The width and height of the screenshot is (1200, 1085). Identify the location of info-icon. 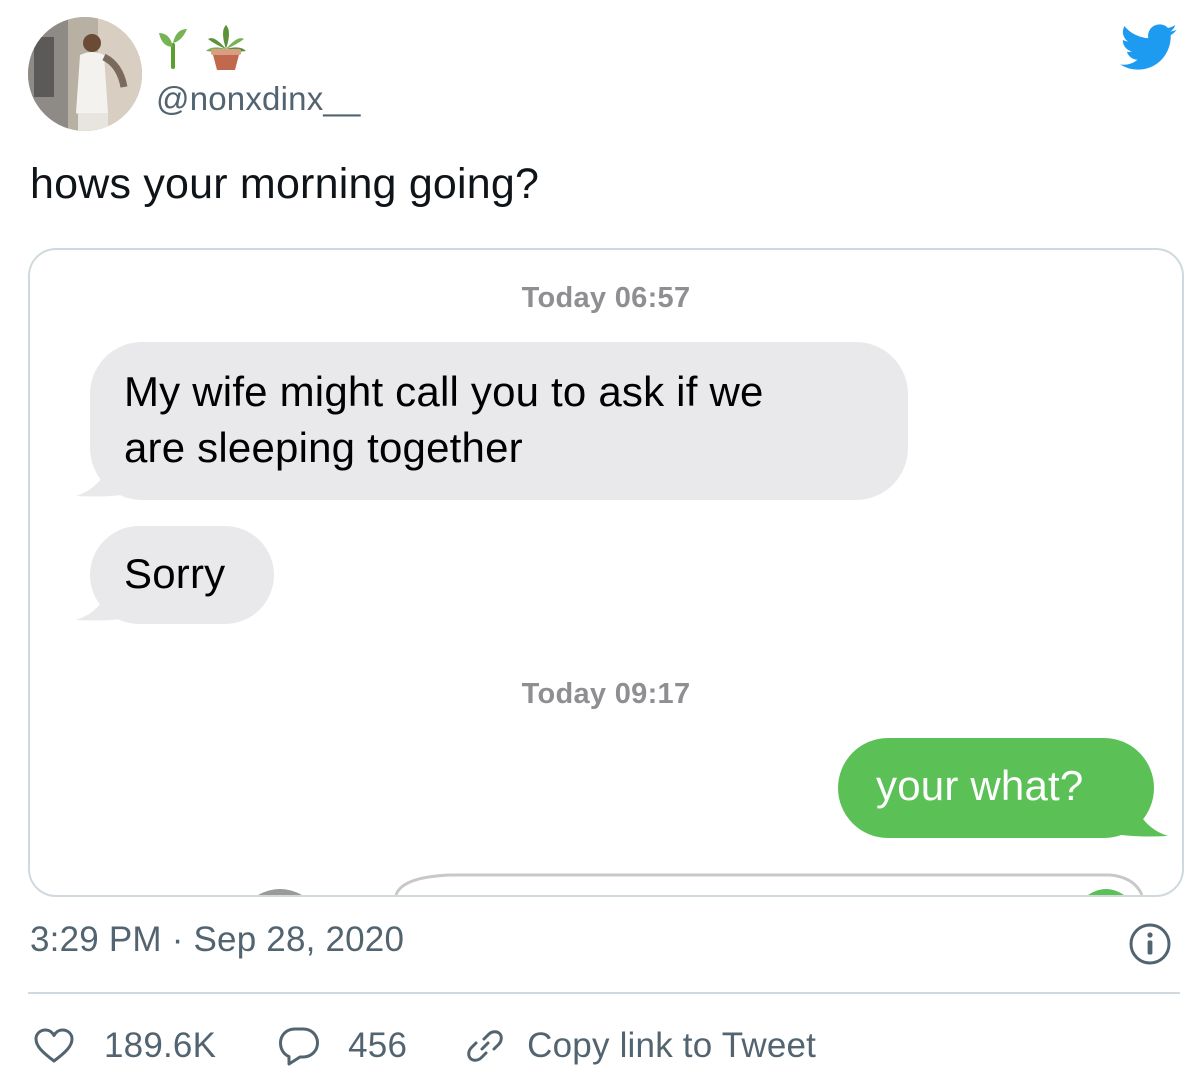
(1150, 944).